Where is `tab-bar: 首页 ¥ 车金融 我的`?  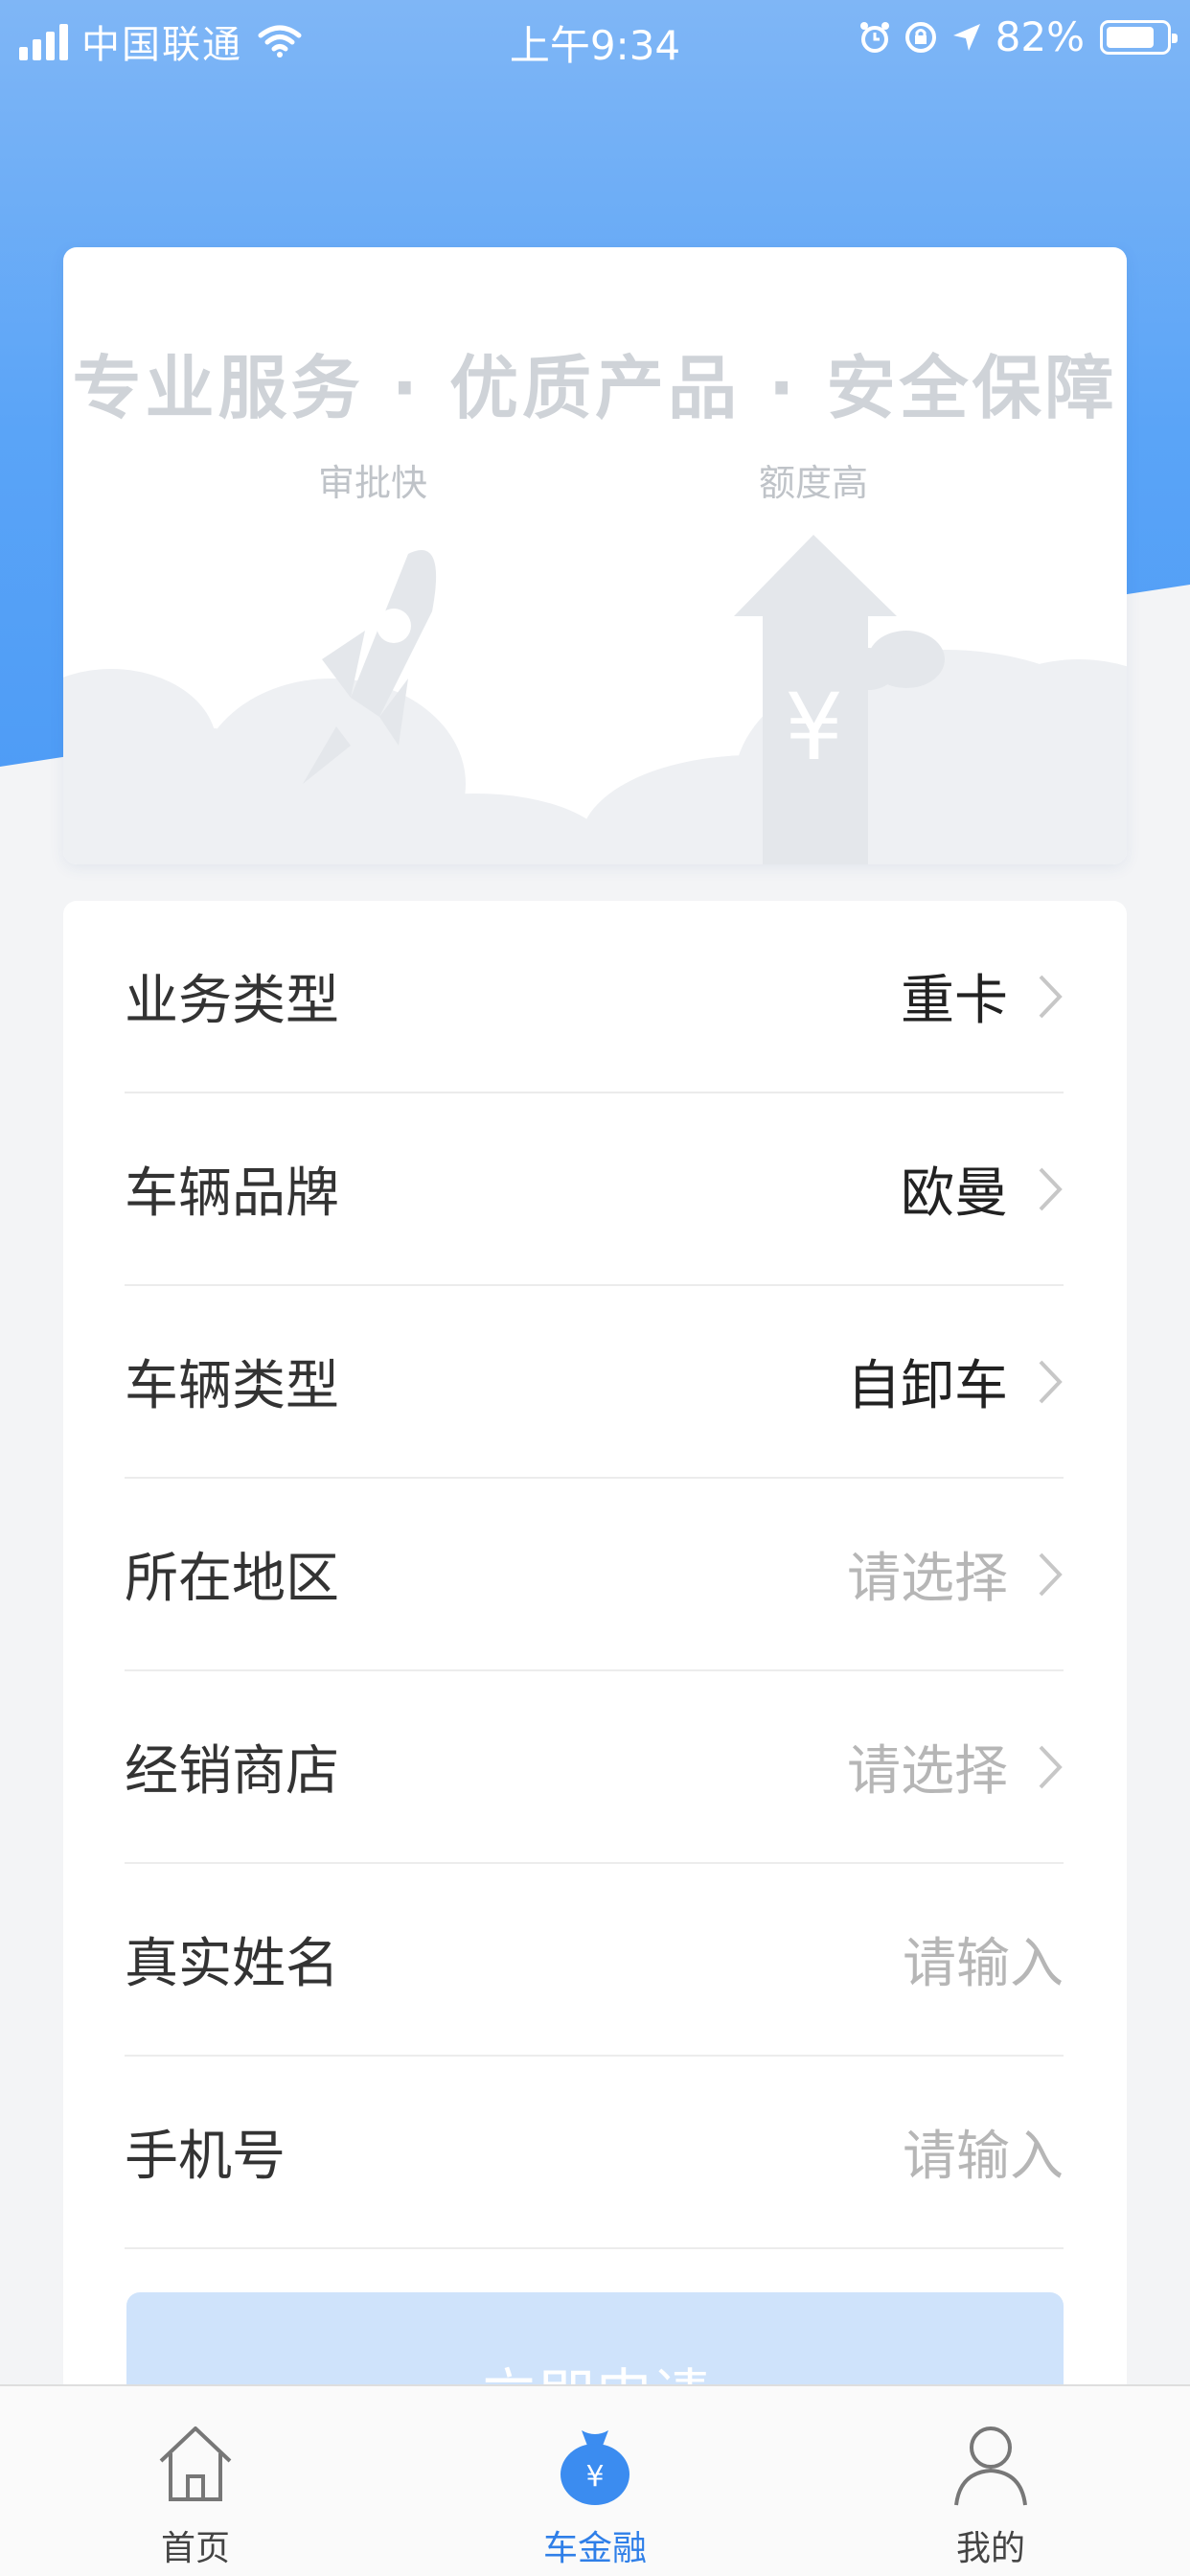
tab-bar: 首页 ¥ 车金融 我的 is located at coordinates (595, 2480).